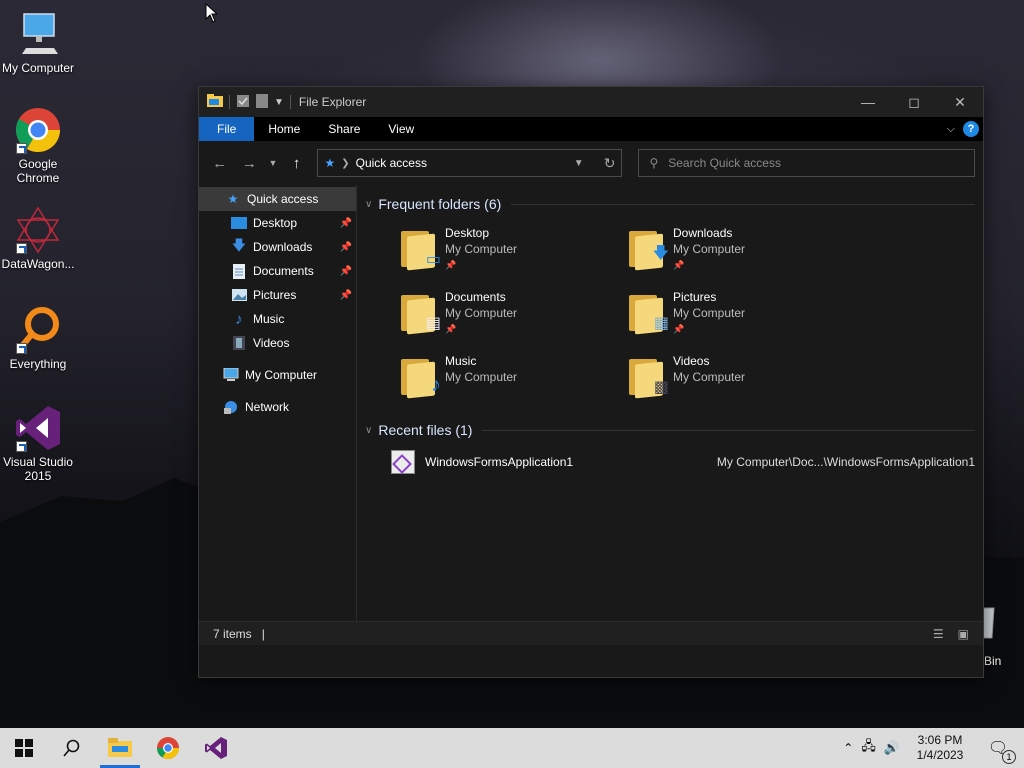 Image resolution: width=1024 pixels, height=768 pixels. I want to click on close-button: ✕, so click(960, 102).